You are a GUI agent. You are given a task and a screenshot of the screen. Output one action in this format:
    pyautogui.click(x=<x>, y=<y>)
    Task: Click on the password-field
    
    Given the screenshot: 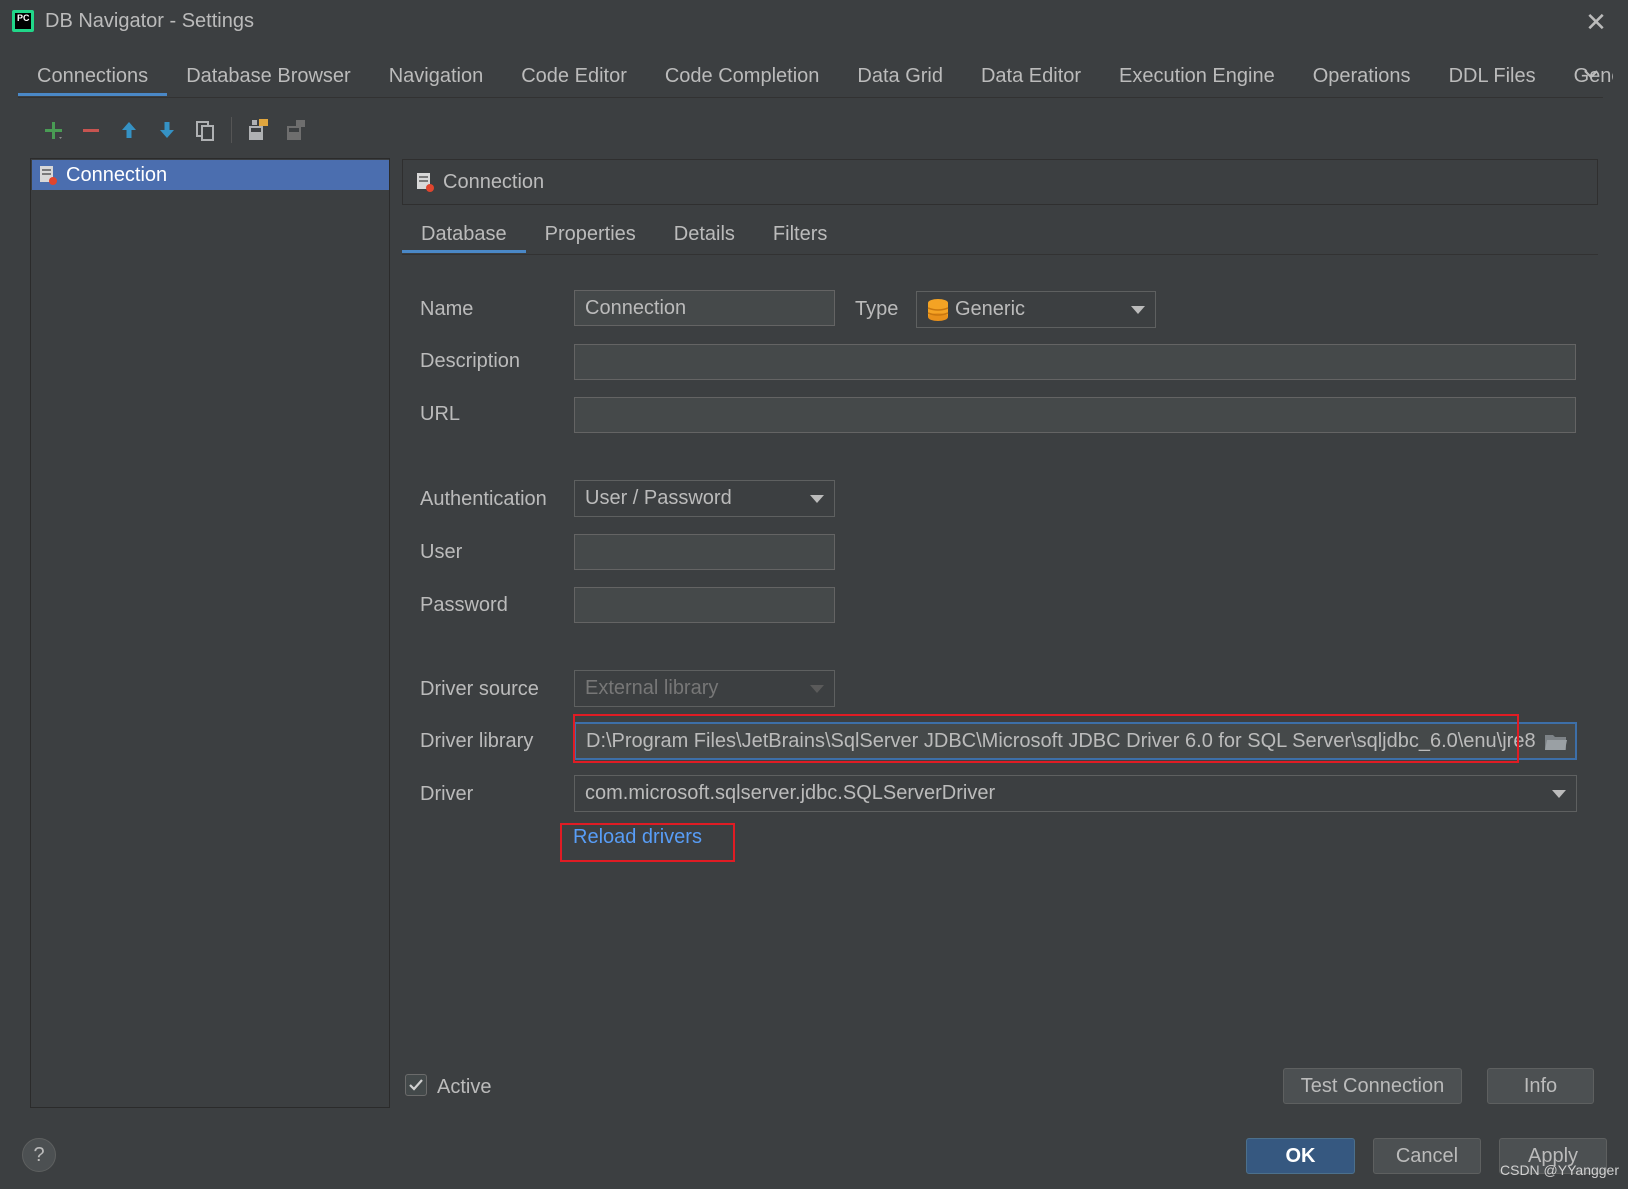 What is the action you would take?
    pyautogui.click(x=704, y=605)
    